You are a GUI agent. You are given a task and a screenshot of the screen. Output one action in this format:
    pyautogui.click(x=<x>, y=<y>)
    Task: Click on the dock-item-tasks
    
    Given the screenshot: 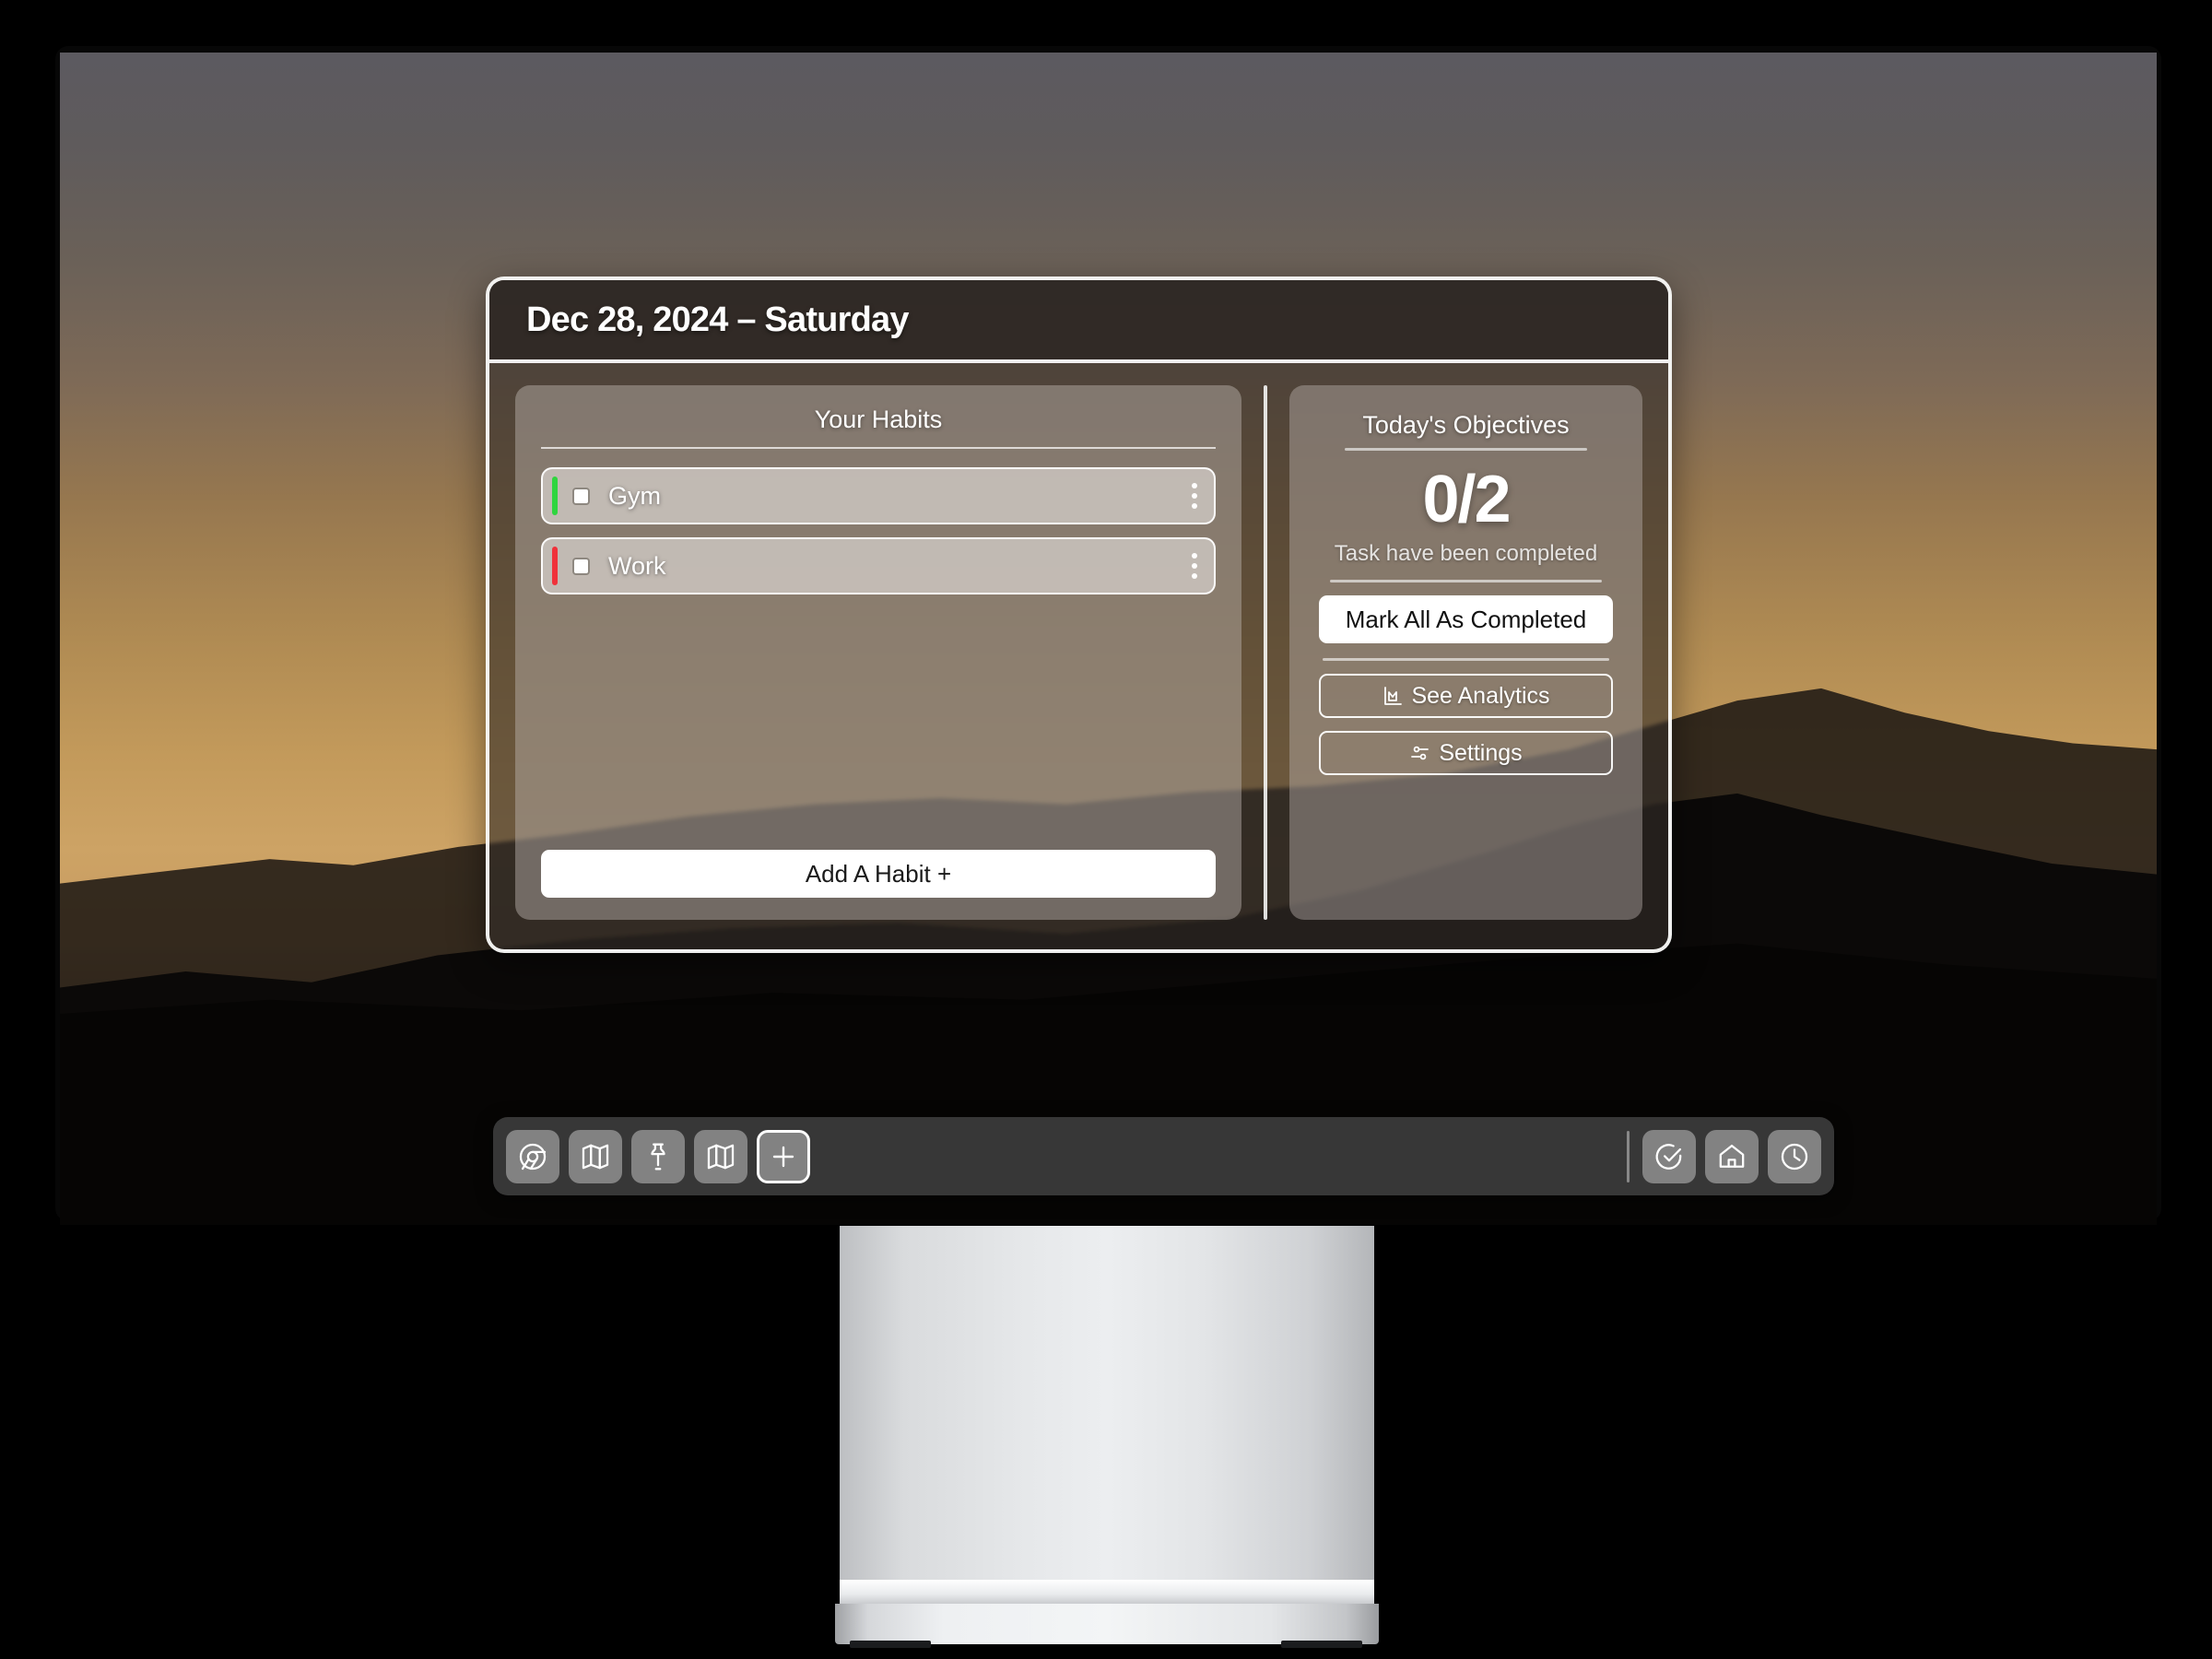 What is the action you would take?
    pyautogui.click(x=1669, y=1156)
    